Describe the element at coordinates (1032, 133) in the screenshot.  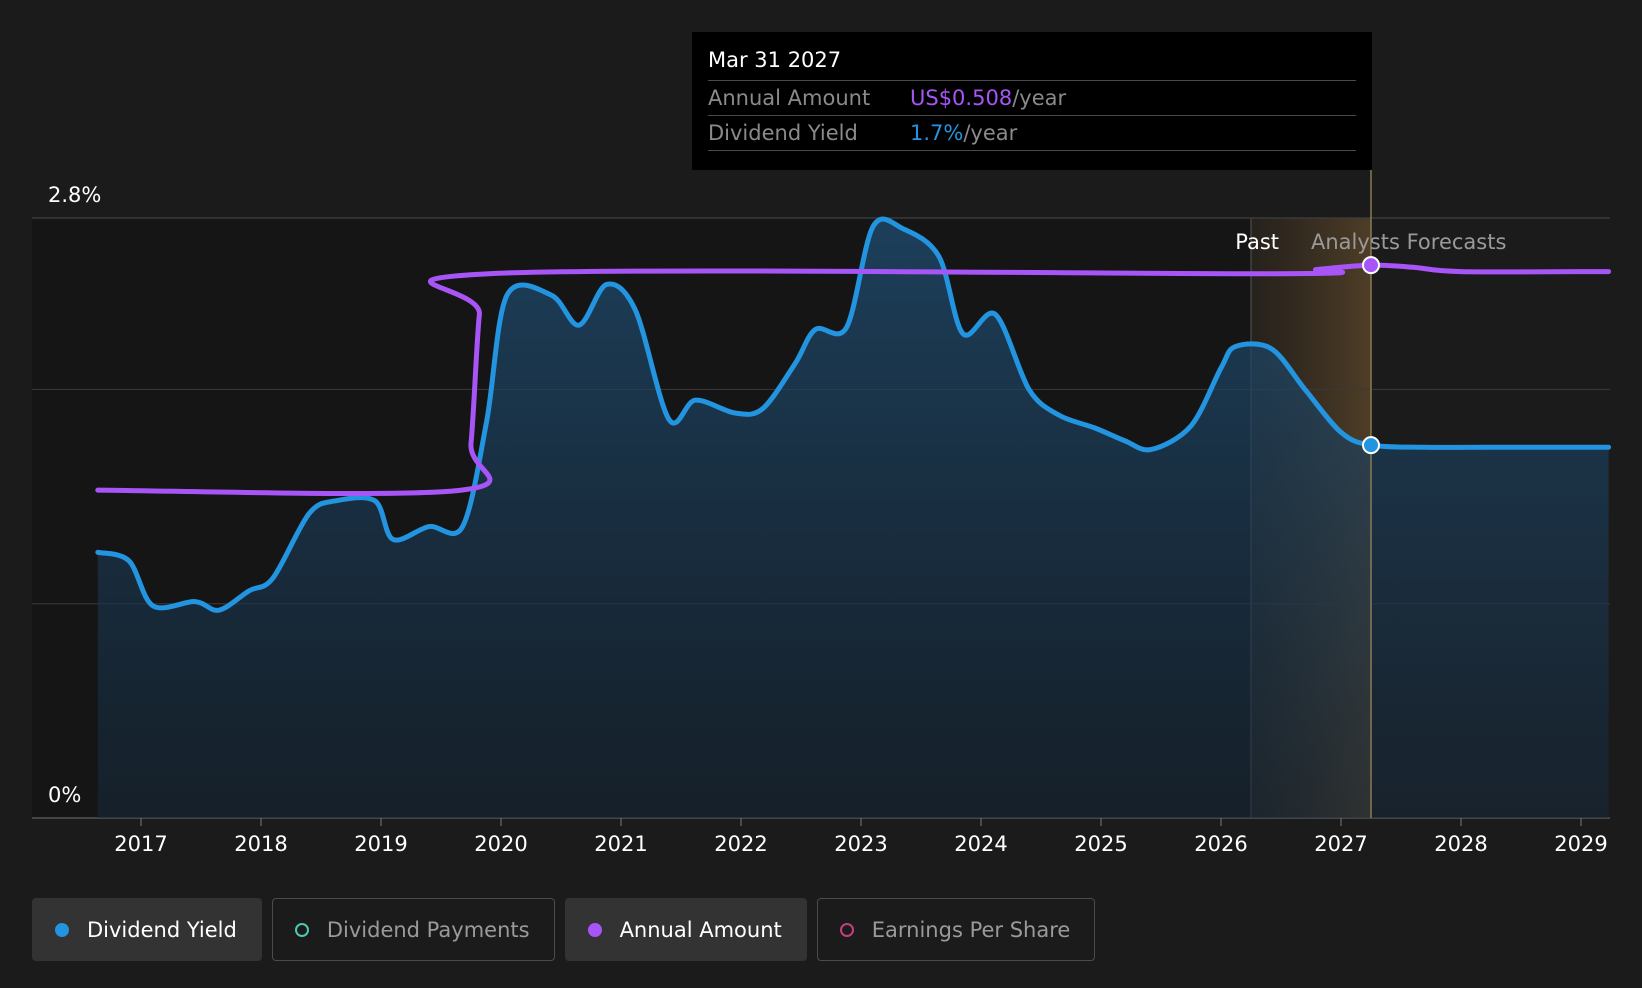
I see `tooltip-row-dividend-yield: Dividend Yield 1.7%/year` at that location.